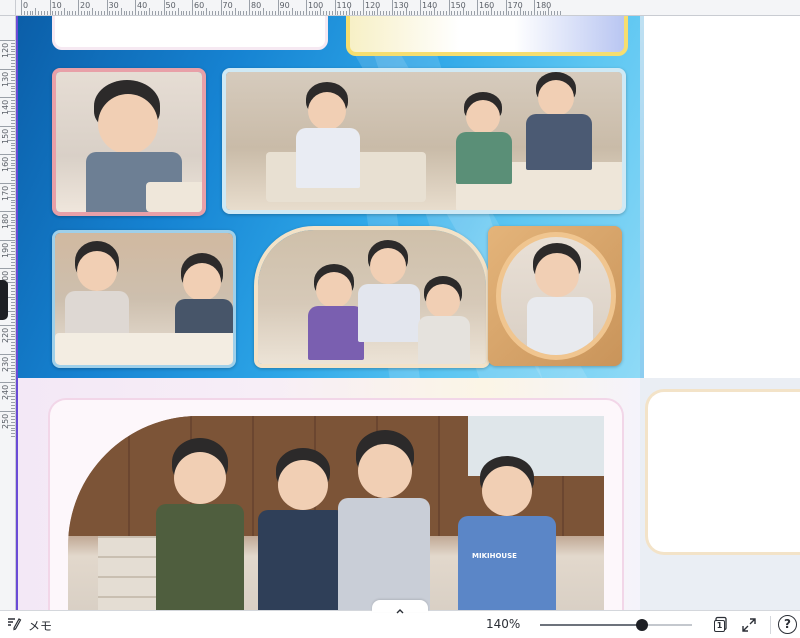  What do you see at coordinates (787, 624) in the screenshot?
I see `help-button: ?` at bounding box center [787, 624].